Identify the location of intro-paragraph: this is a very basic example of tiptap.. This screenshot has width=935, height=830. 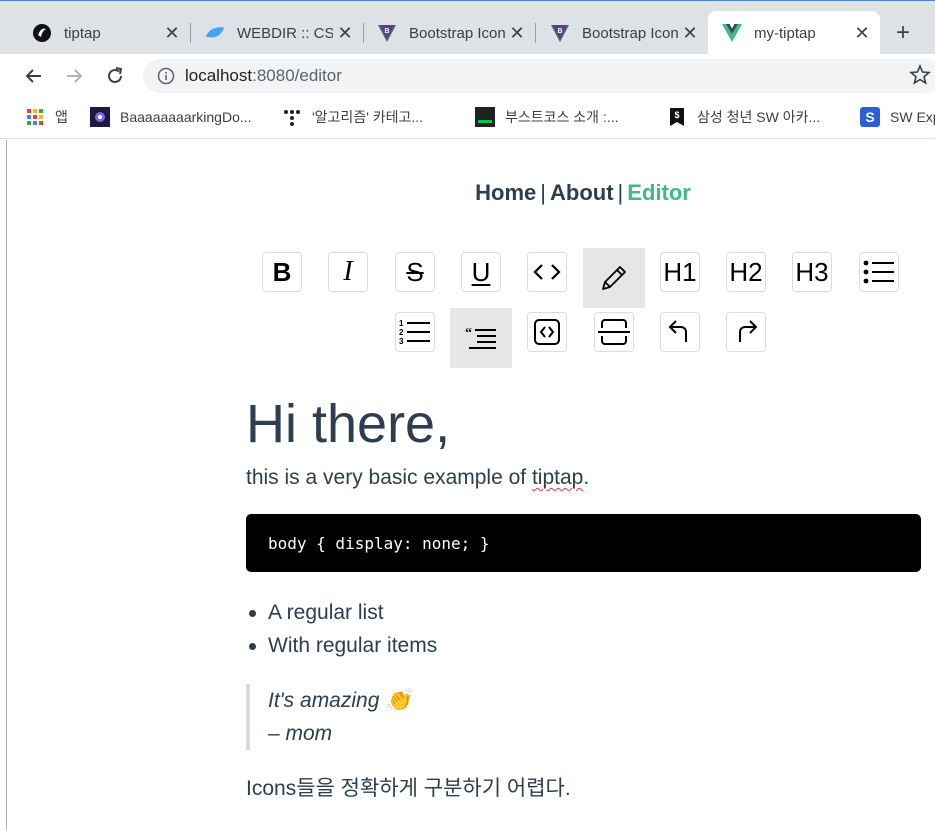
(583, 478).